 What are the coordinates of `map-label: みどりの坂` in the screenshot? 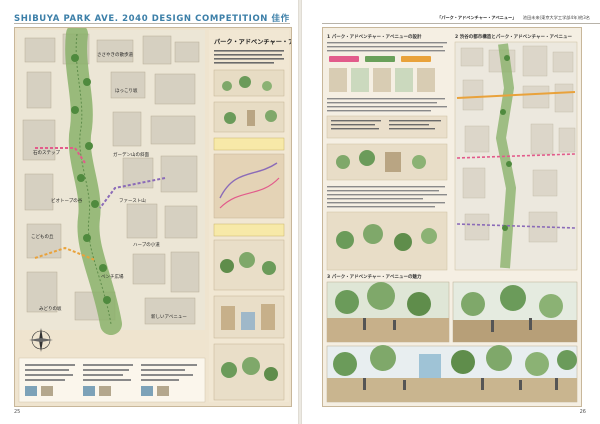 It's located at (50, 308).